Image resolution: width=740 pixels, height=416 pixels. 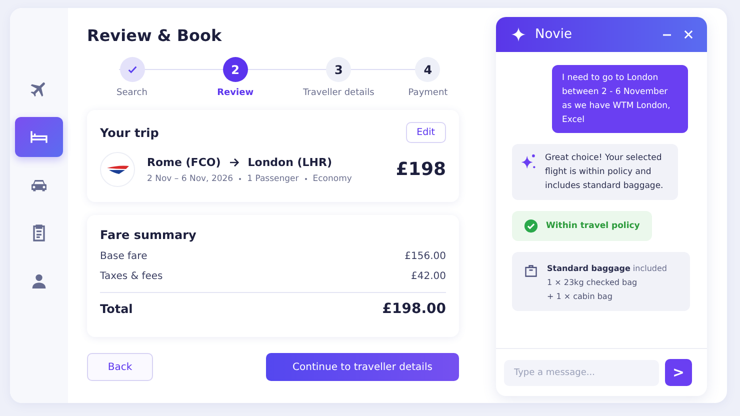 I want to click on passenger-count: 1 Passenger, so click(x=273, y=179).